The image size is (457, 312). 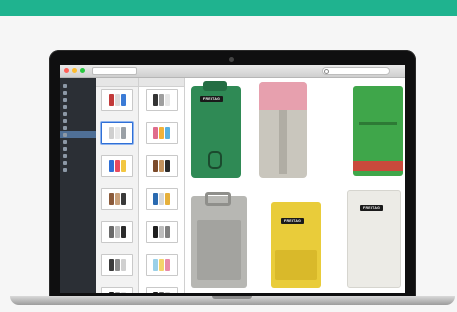 What do you see at coordinates (326, 71) in the screenshot?
I see `search-icon` at bounding box center [326, 71].